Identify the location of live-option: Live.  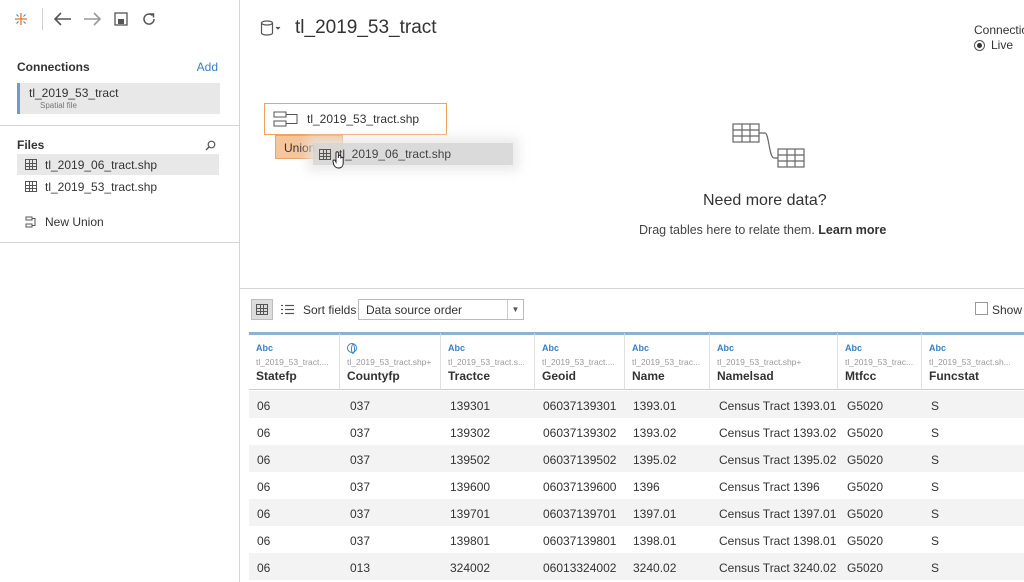
(993, 45).